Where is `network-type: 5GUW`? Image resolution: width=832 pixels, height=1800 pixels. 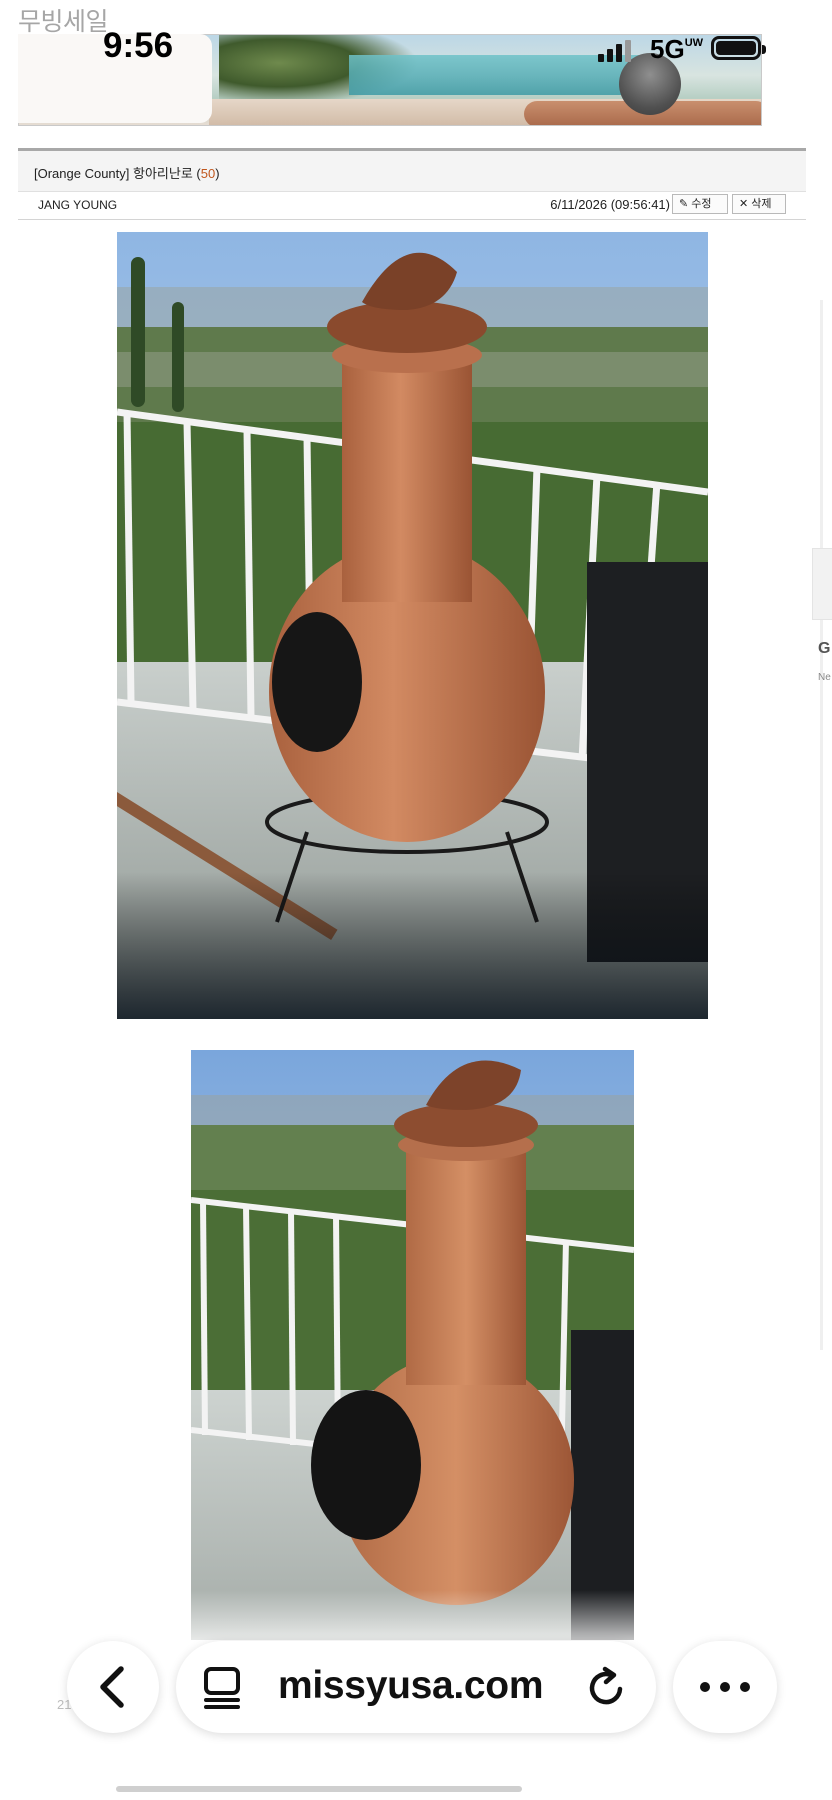
network-type: 5GUW is located at coordinates (676, 49).